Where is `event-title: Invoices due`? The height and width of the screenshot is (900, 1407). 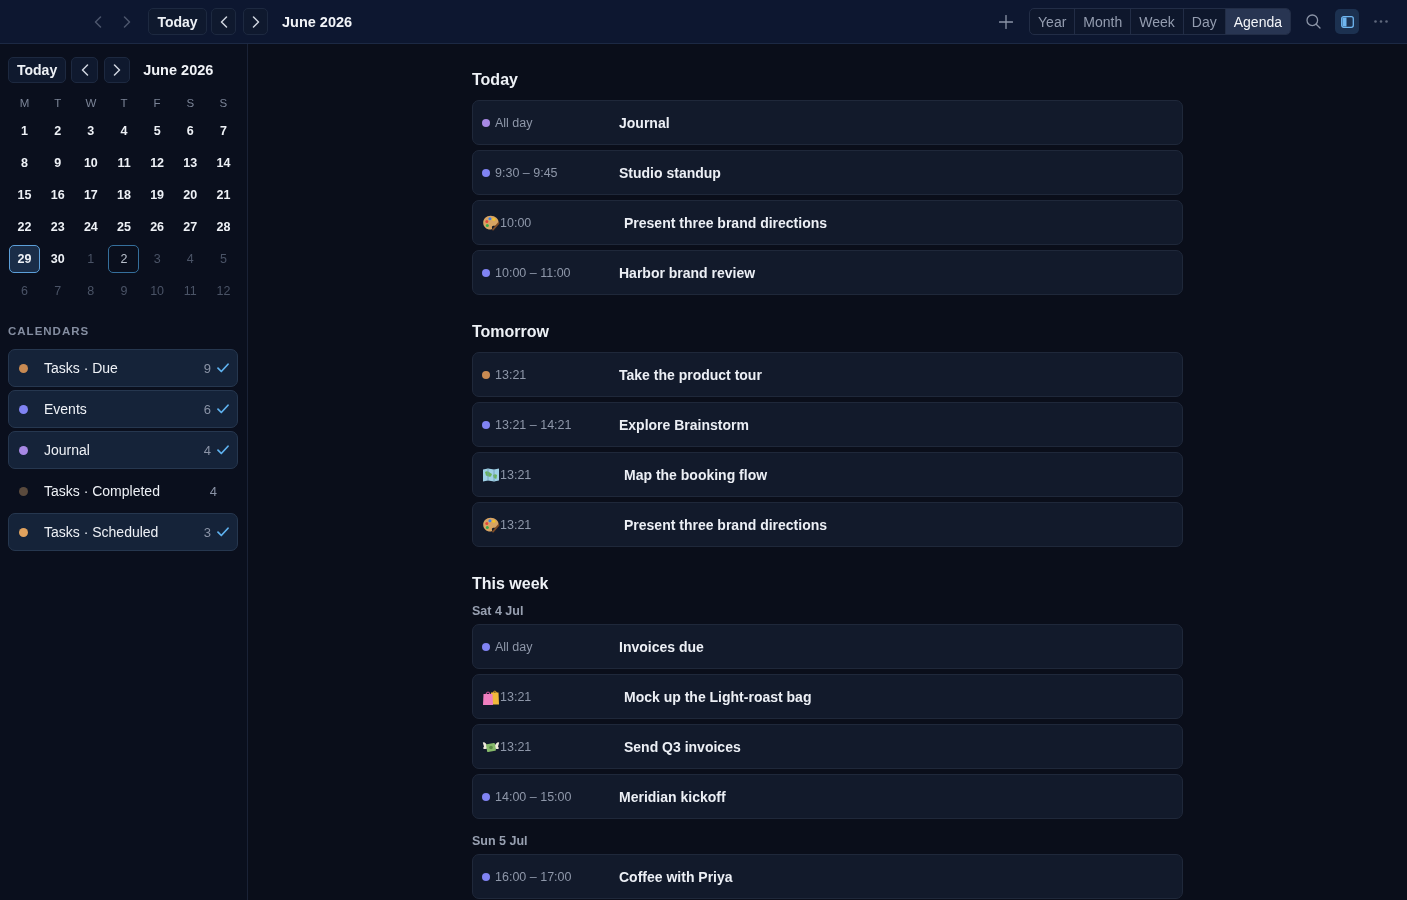
event-title: Invoices due is located at coordinates (661, 646).